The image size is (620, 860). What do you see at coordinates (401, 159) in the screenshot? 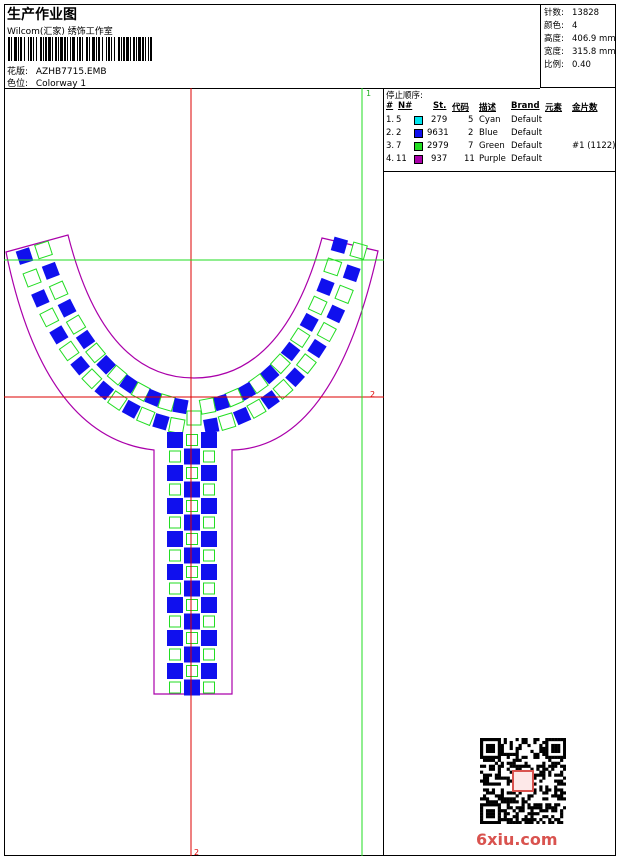
I see `row-needle: 11` at bounding box center [401, 159].